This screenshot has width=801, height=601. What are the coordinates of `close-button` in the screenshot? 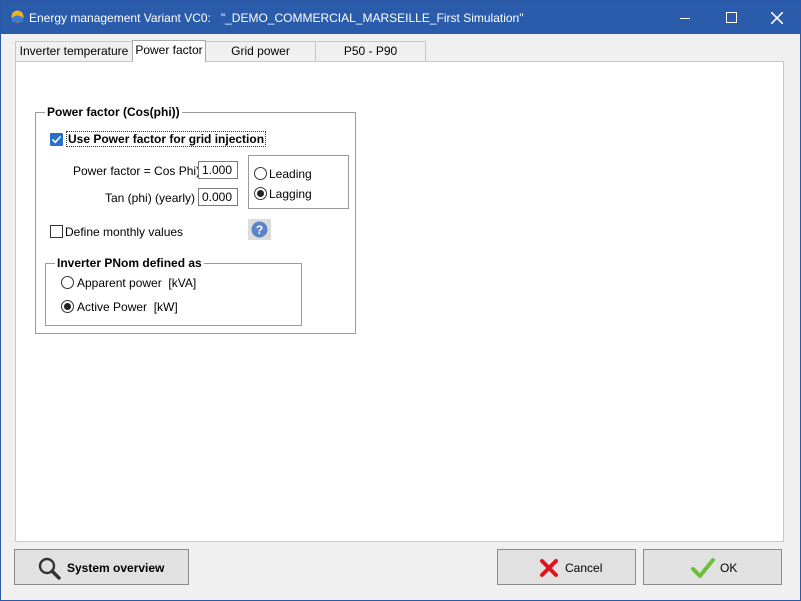 It's located at (777, 17).